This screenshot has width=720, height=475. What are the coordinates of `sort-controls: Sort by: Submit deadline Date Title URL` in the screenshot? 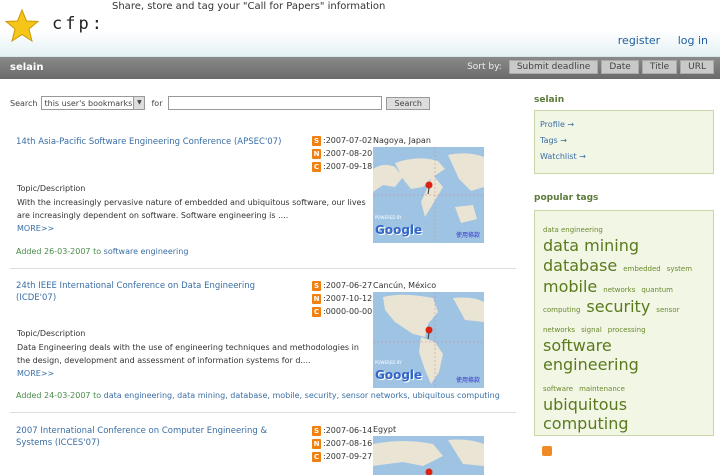 It's located at (590, 67).